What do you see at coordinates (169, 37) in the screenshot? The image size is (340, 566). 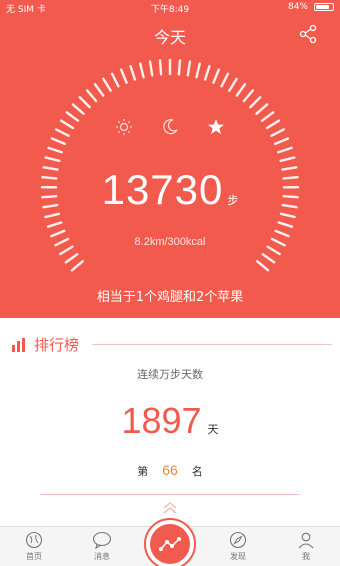 I see `page-title: 今天` at bounding box center [169, 37].